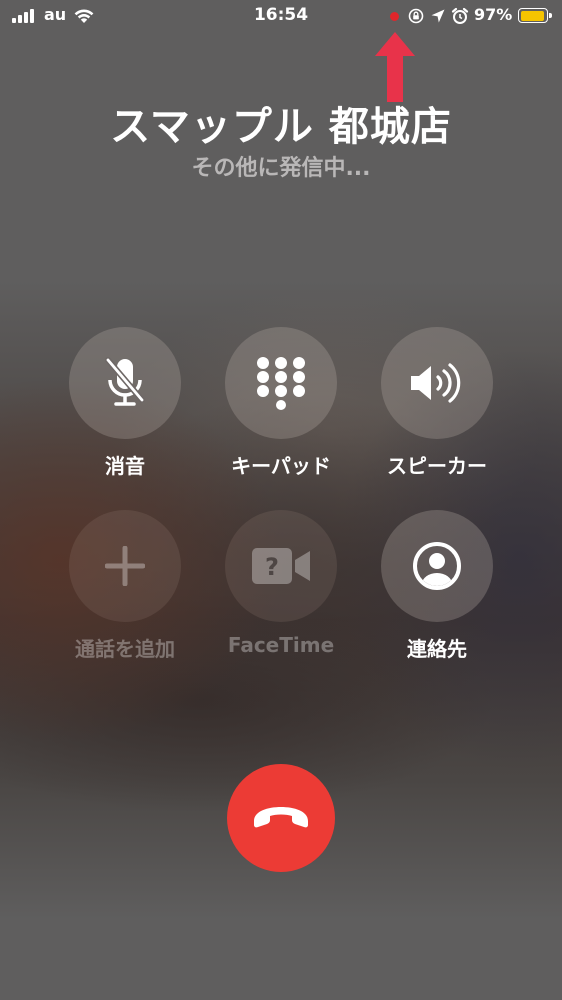 The height and width of the screenshot is (1000, 562). I want to click on contacts-button, so click(437, 566).